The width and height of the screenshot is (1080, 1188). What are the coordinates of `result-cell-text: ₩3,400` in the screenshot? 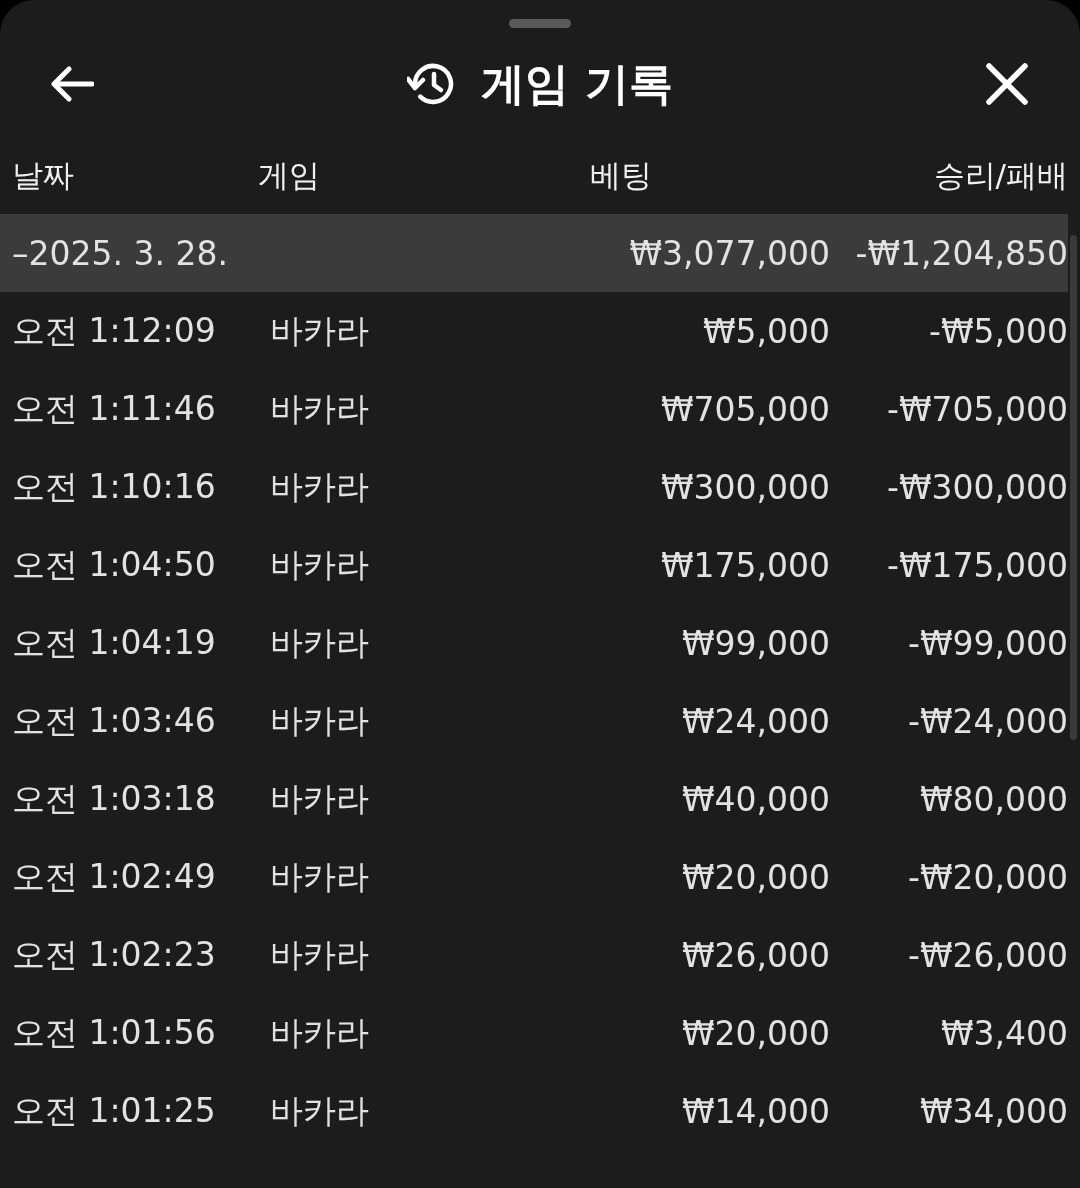 It's located at (1003, 1033).